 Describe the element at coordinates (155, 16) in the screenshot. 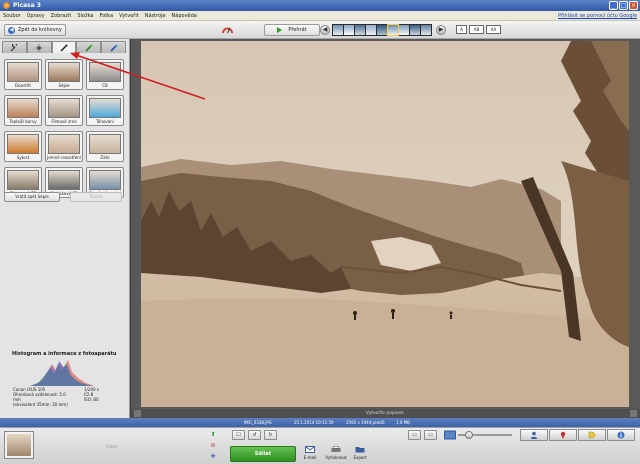

I see `menu-nastroje: Nástroje` at that location.